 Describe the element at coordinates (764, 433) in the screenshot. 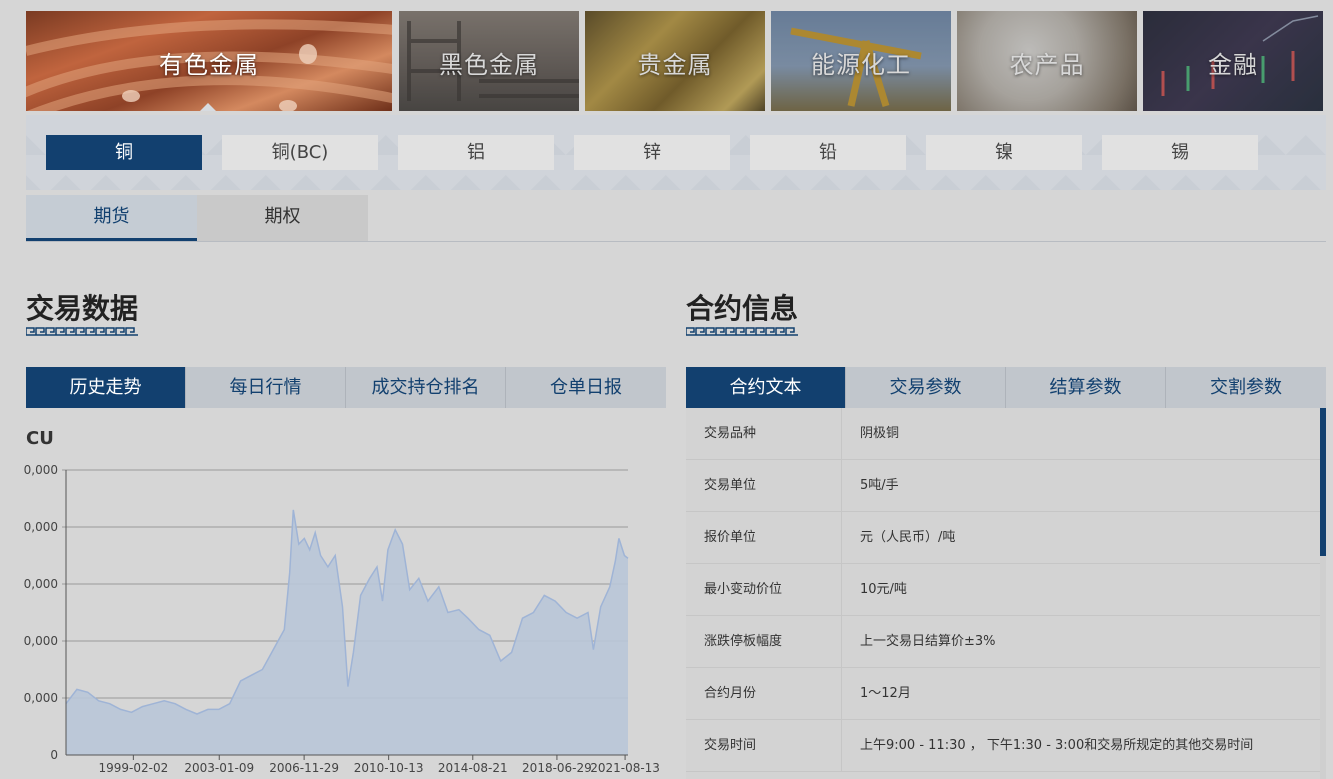

I see `row-key: 交易品种` at that location.